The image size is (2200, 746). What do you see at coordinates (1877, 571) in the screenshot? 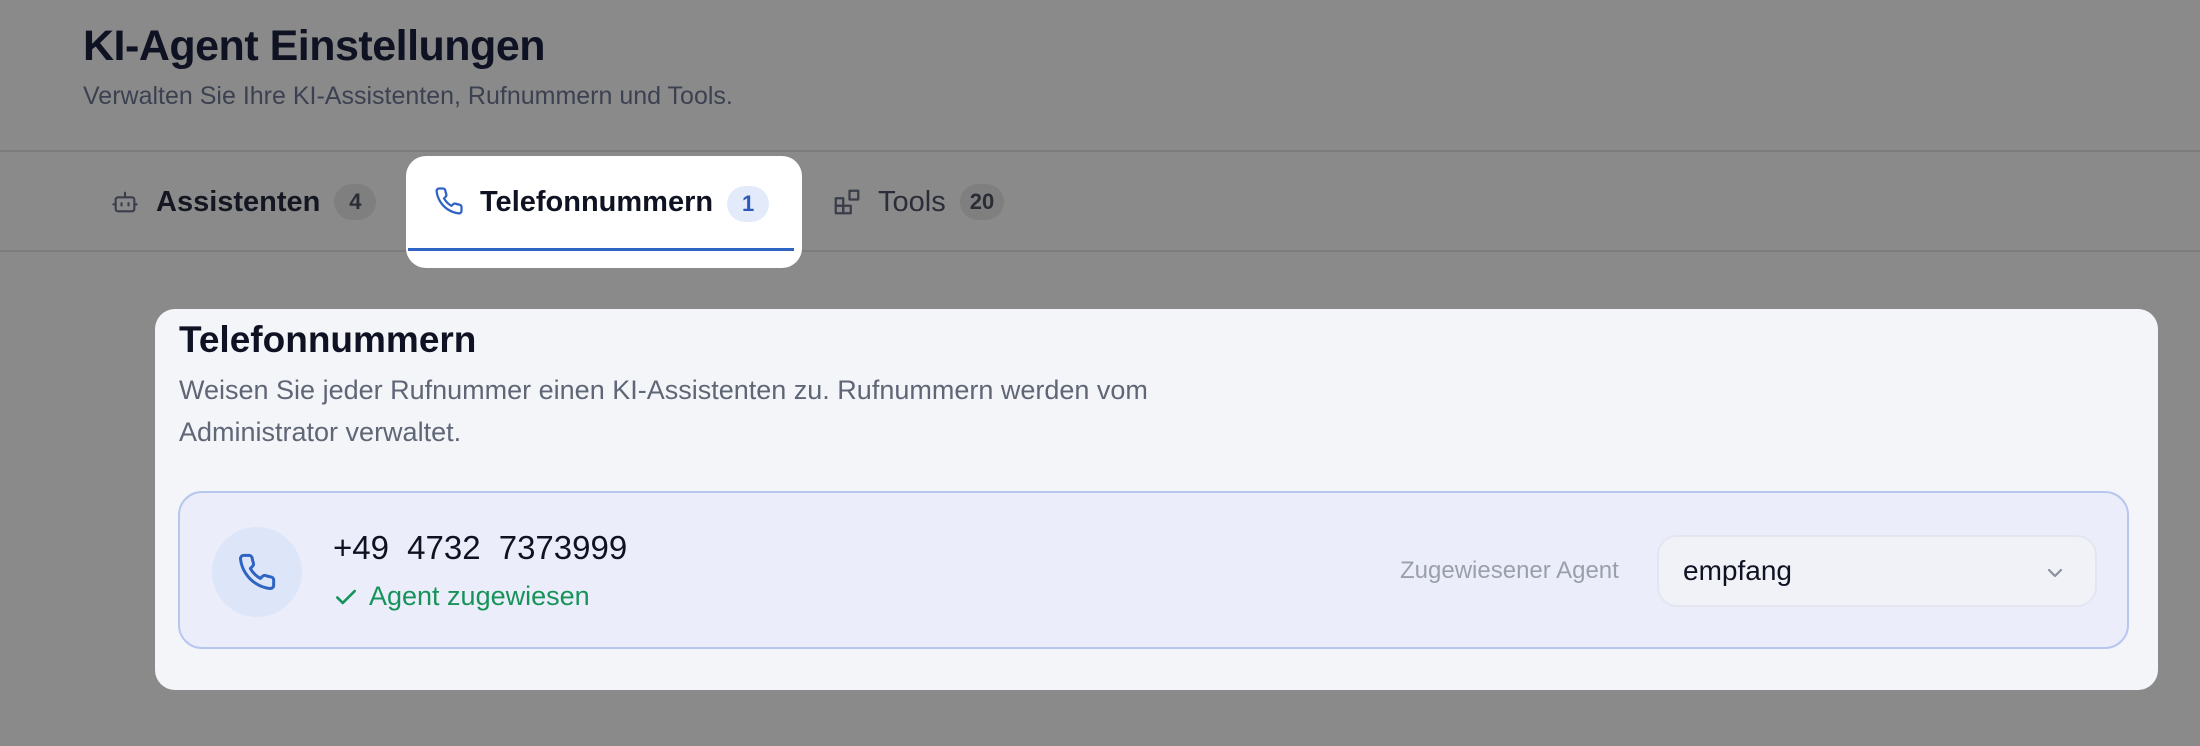
I see `assigned-agent-select: empfang` at bounding box center [1877, 571].